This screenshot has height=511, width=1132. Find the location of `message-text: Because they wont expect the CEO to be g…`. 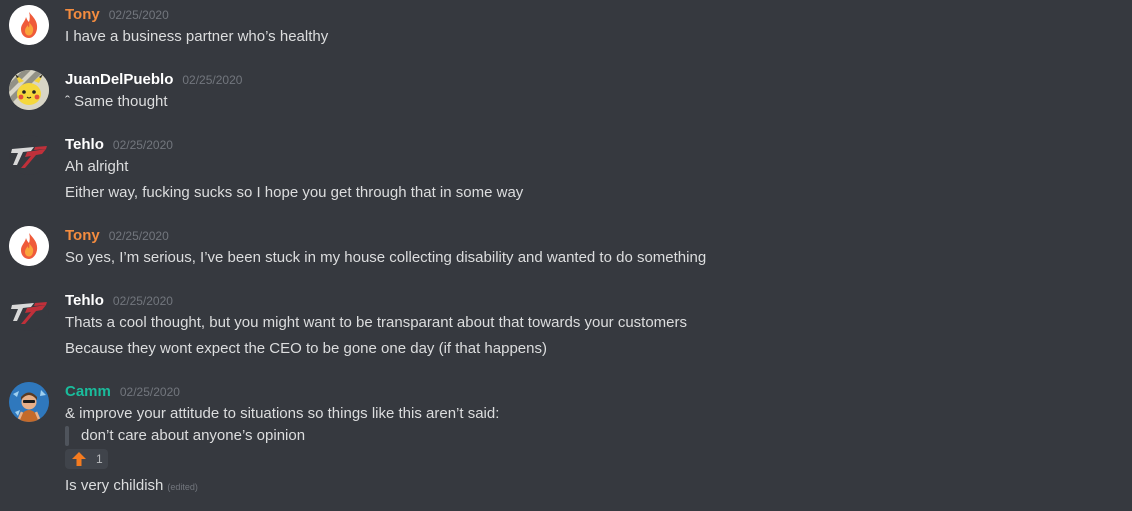

message-text: Because they wont expect the CEO to be g… is located at coordinates (306, 348).